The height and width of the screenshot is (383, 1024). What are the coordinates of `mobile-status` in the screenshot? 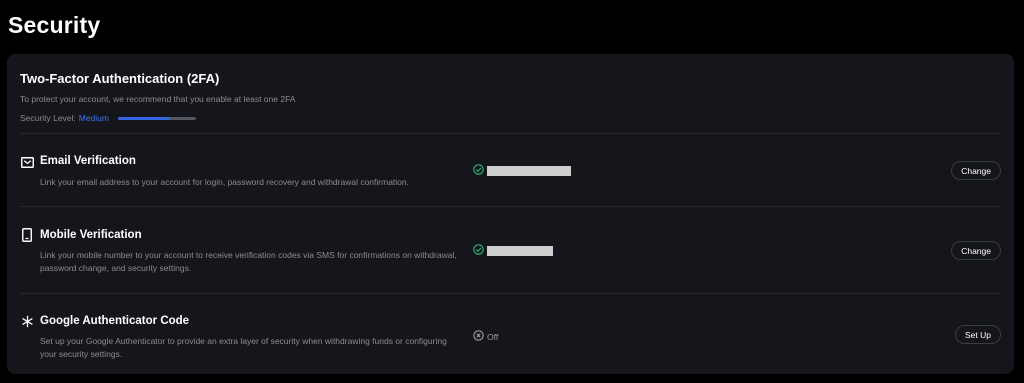 It's located at (513, 250).